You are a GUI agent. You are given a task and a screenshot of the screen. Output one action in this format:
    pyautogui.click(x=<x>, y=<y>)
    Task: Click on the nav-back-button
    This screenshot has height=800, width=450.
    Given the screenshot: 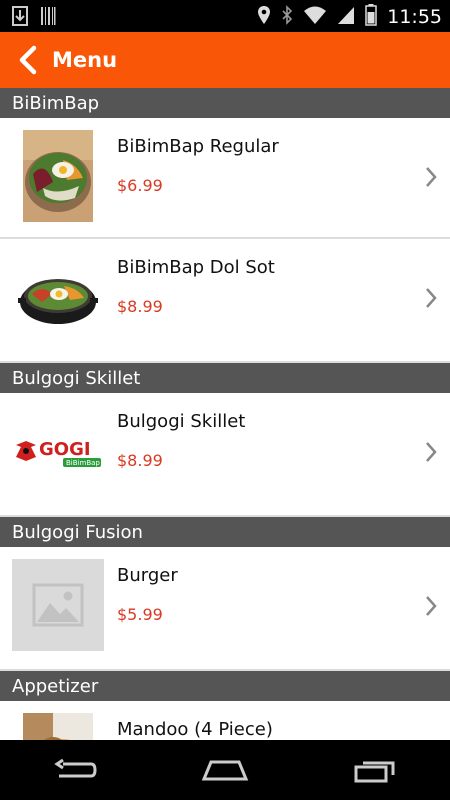 What is the action you would take?
    pyautogui.click(x=75, y=770)
    